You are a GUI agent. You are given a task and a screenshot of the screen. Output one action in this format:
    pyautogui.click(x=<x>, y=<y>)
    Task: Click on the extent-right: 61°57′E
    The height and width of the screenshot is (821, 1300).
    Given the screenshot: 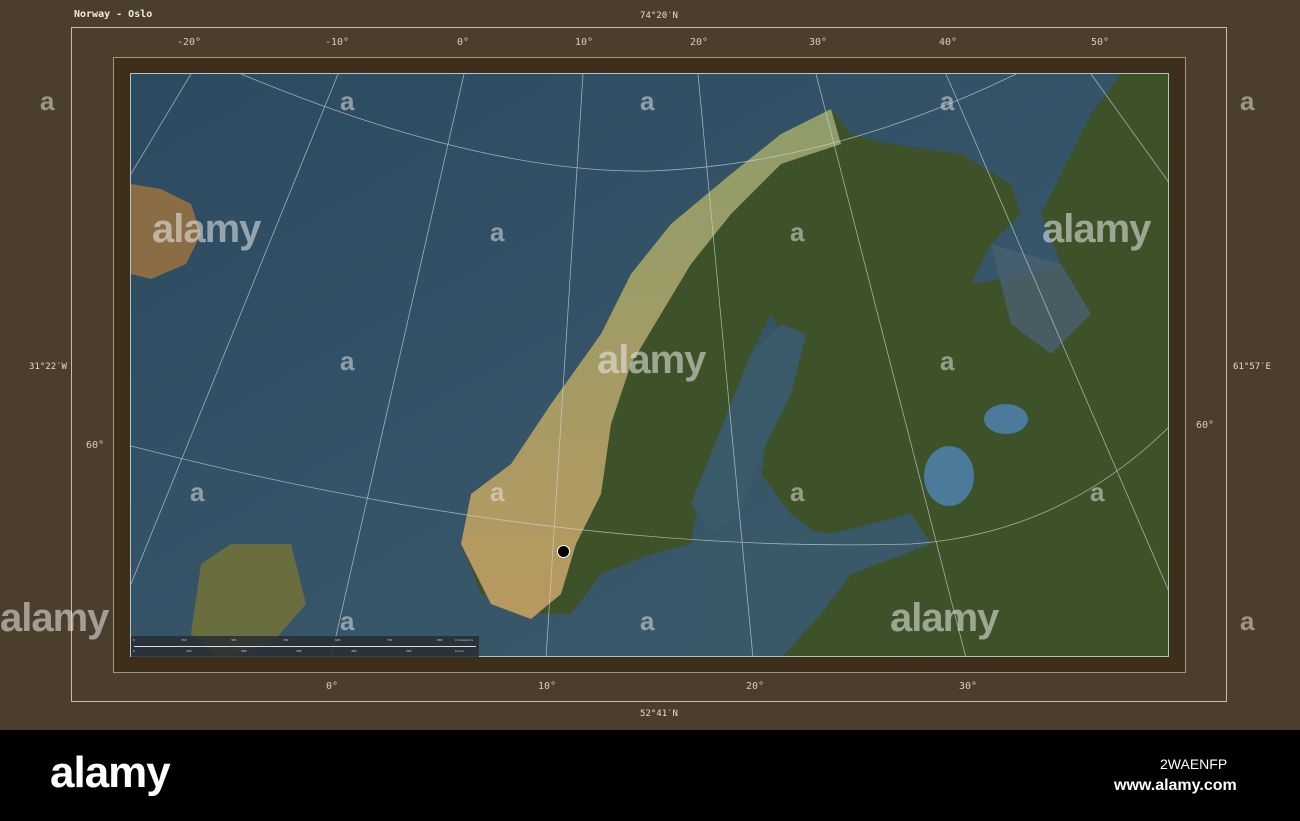 What is the action you would take?
    pyautogui.click(x=1252, y=367)
    